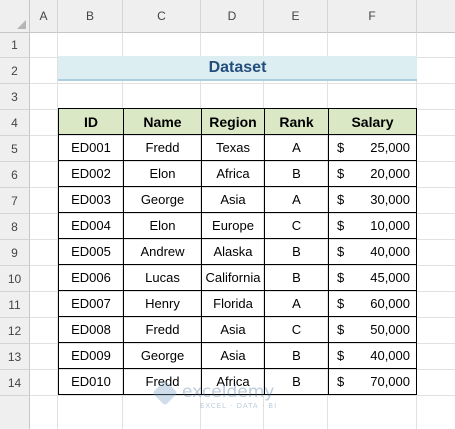 Image resolution: width=455 pixels, height=429 pixels. Describe the element at coordinates (373, 278) in the screenshot. I see `cell-salary: $45,000` at that location.